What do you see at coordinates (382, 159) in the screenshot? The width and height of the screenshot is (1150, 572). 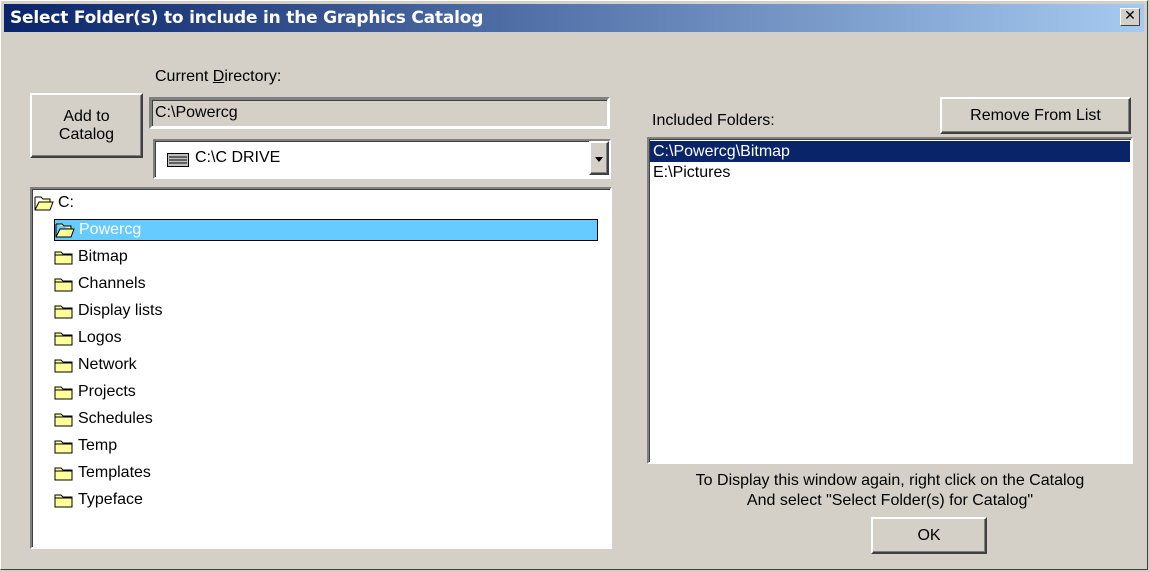 I see `drive-select: C:\C DRIVE` at bounding box center [382, 159].